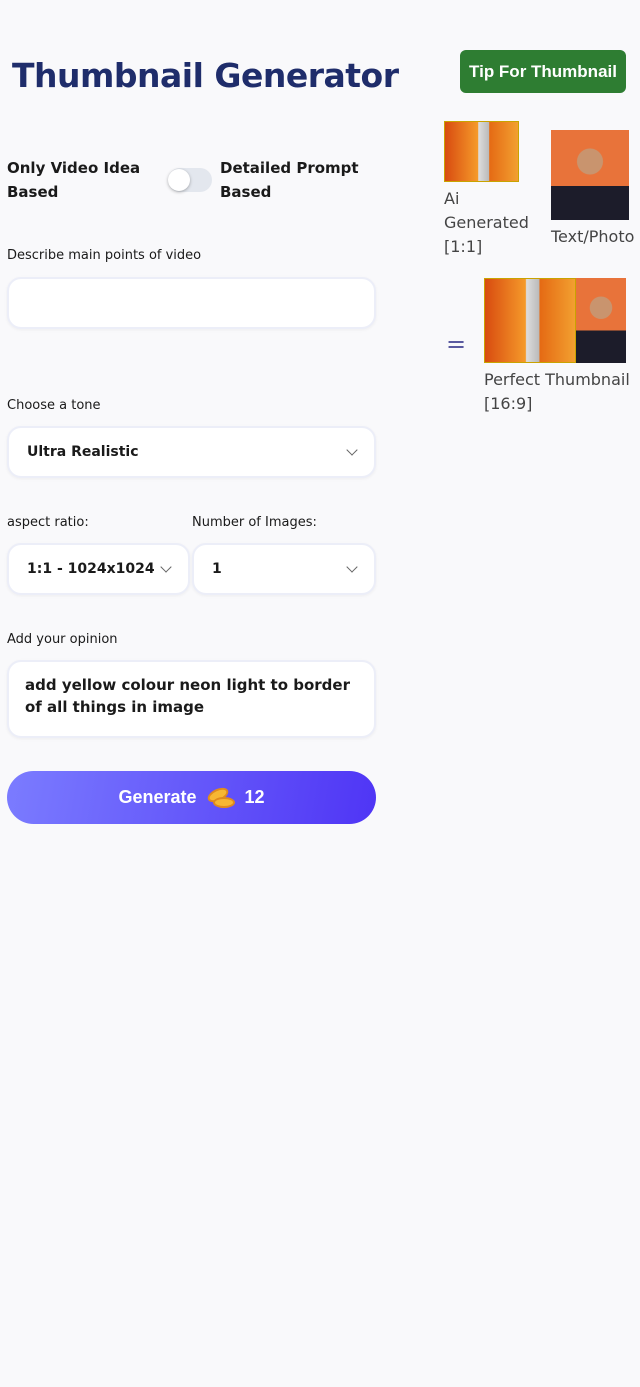 The height and width of the screenshot is (1387, 640). What do you see at coordinates (74, 168) in the screenshot?
I see `mode-left-line1: Only Video Idea` at bounding box center [74, 168].